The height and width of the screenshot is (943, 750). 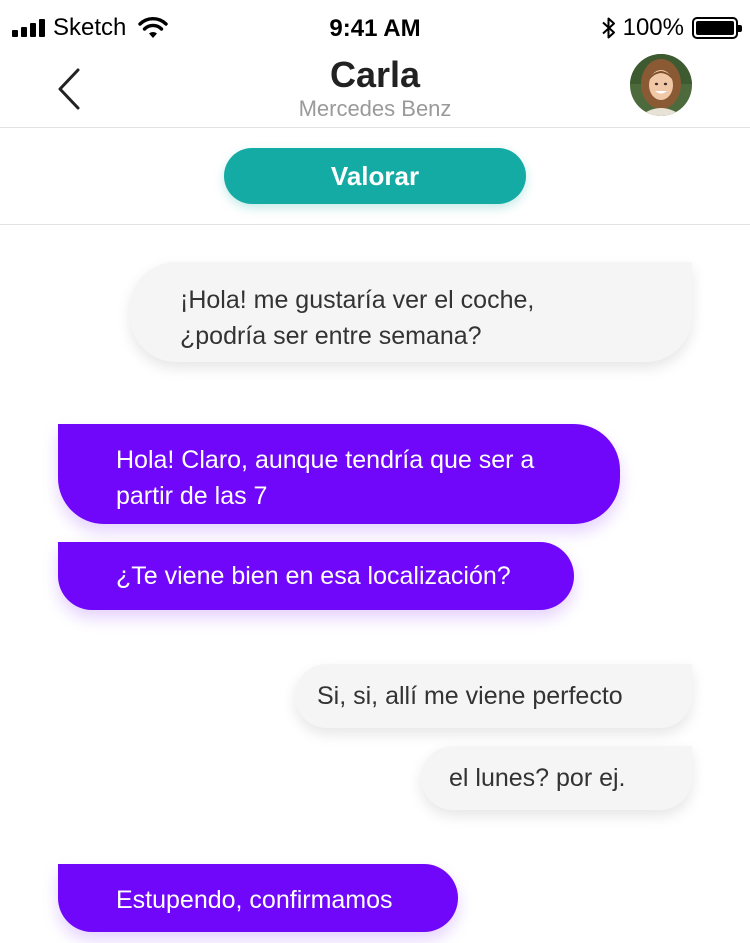 I want to click on chat-header: Carla Mercedes Benz, so click(x=375, y=91).